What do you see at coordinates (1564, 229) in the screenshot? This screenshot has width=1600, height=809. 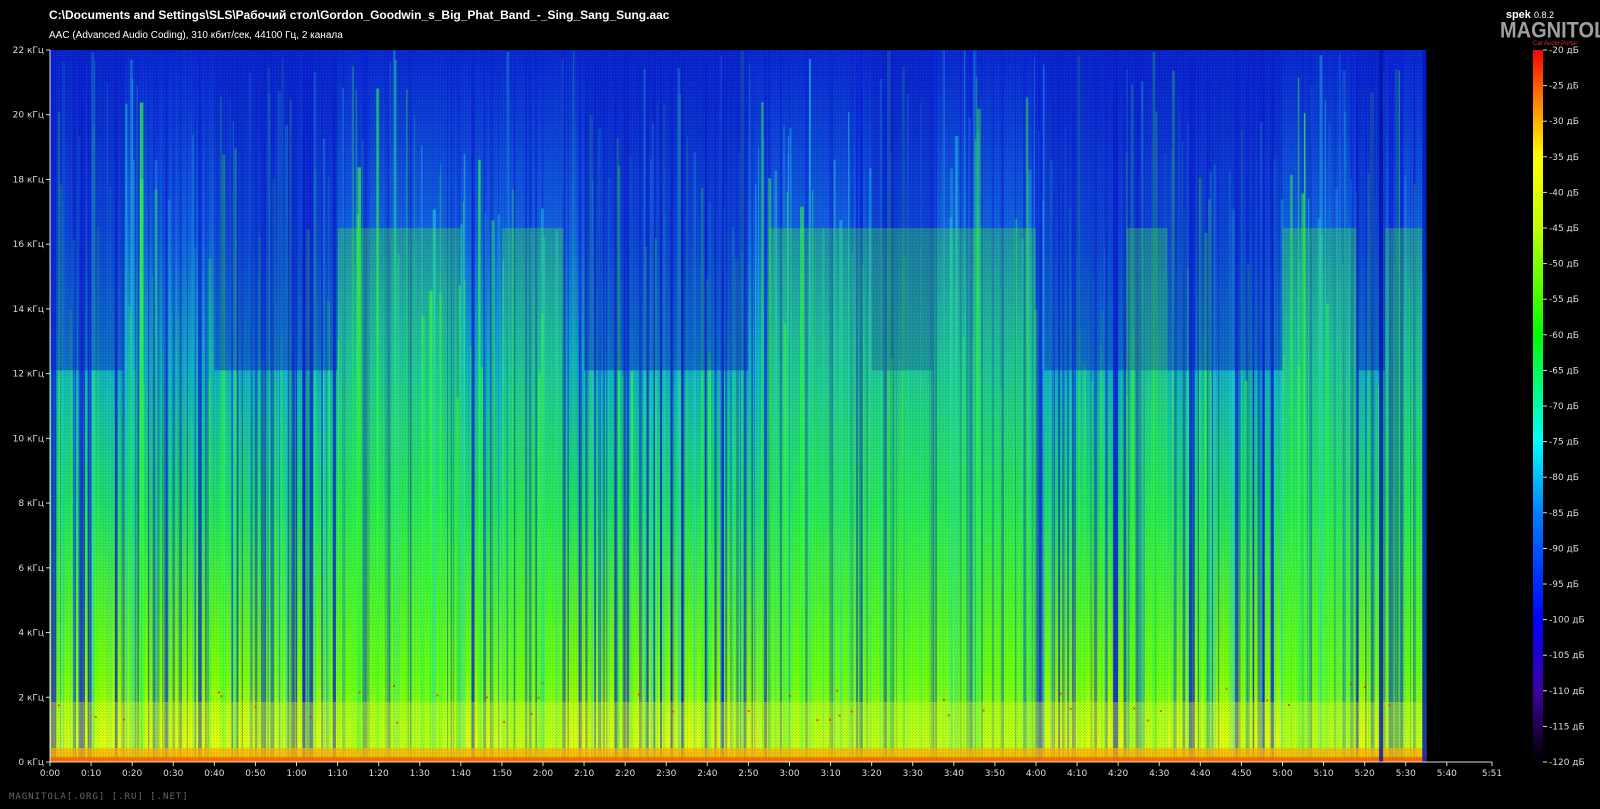 I see `colorbar-tick-label: -45 дБ` at bounding box center [1564, 229].